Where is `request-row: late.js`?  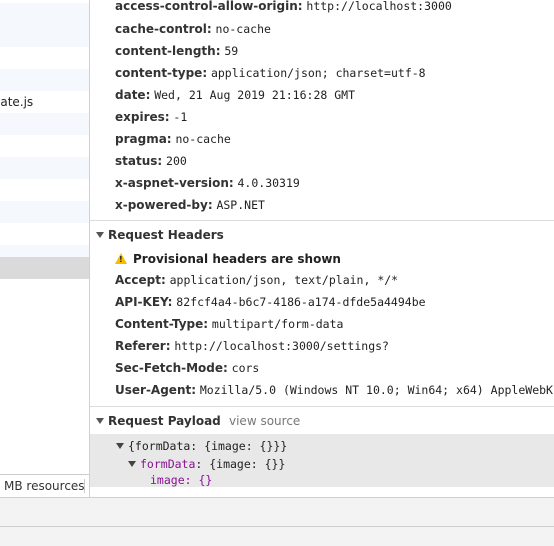
request-row: late.js is located at coordinates (44, 102).